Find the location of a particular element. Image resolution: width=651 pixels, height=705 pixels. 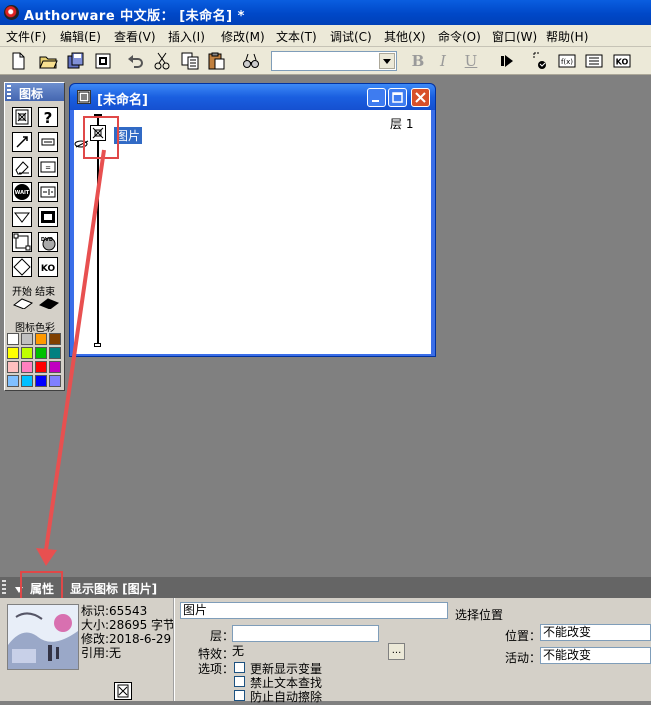

select-position-label: 选择位置 is located at coordinates (479, 615).